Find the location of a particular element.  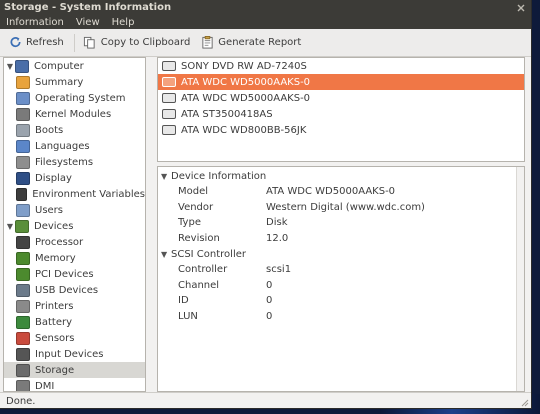

status-bar: Done. is located at coordinates (265, 400).